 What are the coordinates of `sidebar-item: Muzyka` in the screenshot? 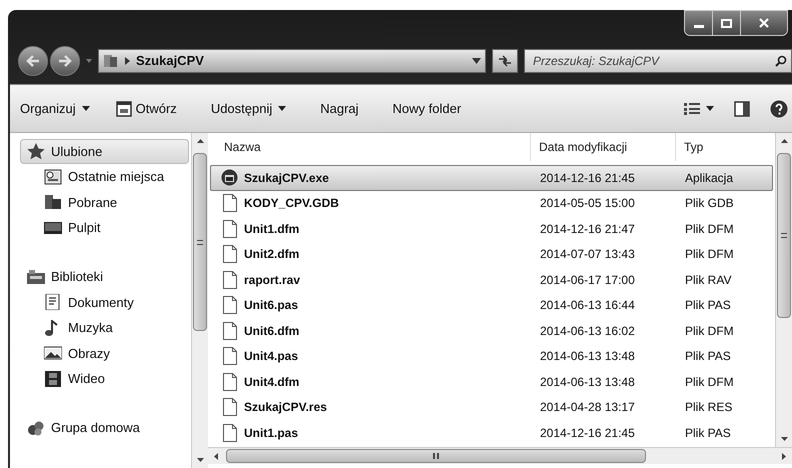 It's located at (104, 327).